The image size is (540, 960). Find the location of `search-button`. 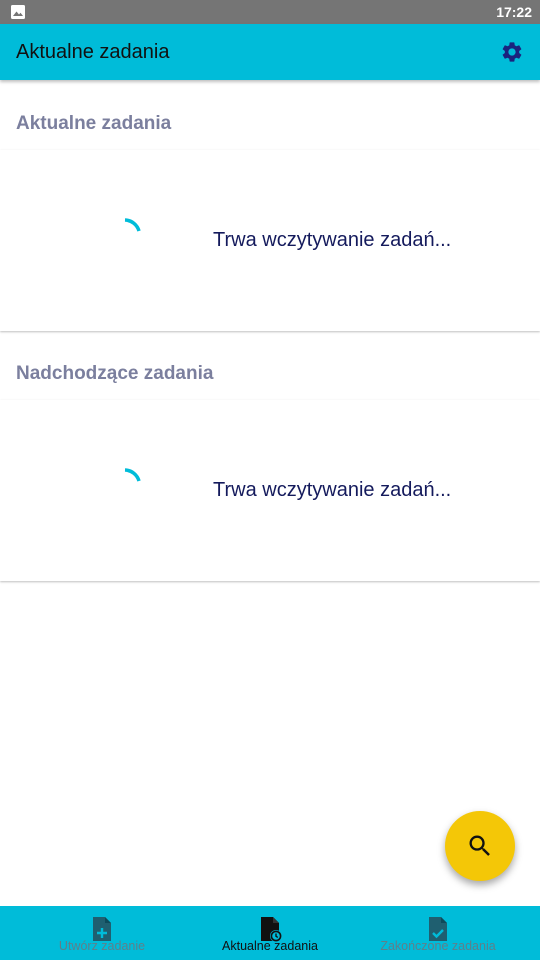

search-button is located at coordinates (480, 846).